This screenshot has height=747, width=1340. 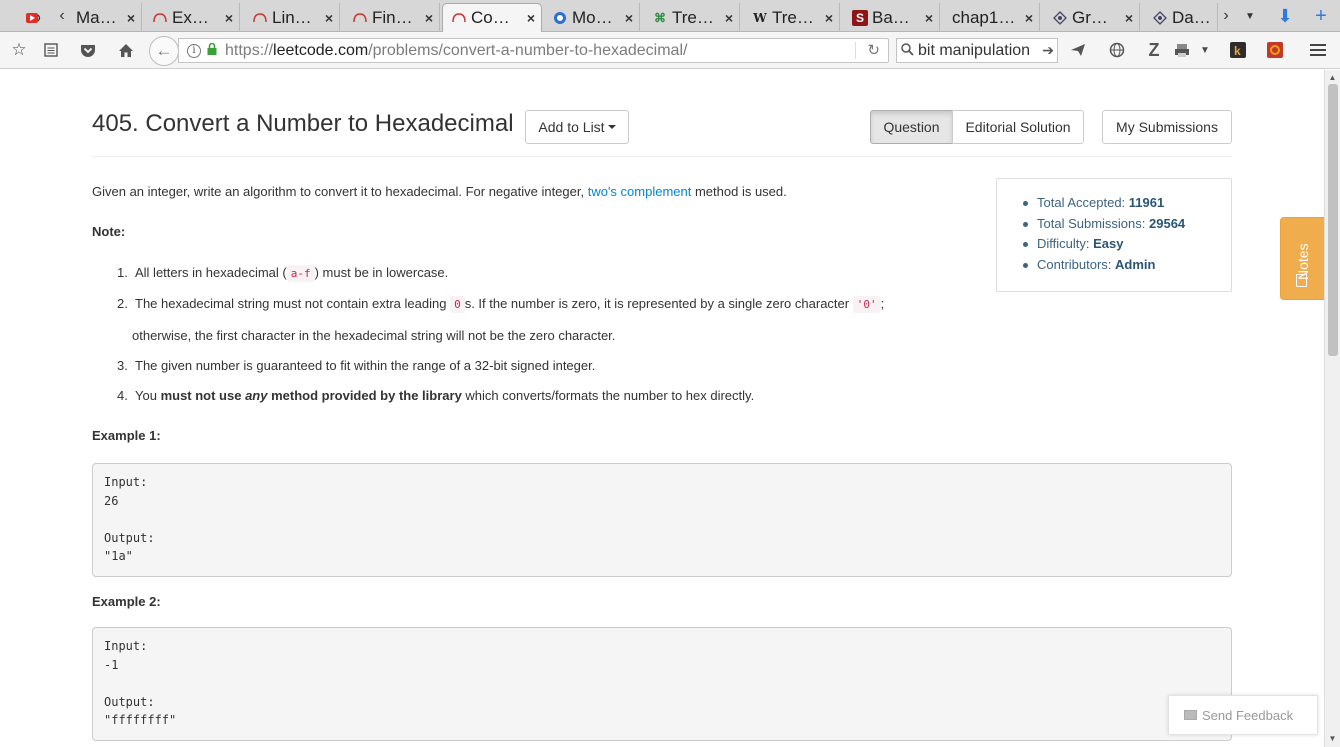 I want to click on my-submissions-button: My Submissions, so click(x=1167, y=127).